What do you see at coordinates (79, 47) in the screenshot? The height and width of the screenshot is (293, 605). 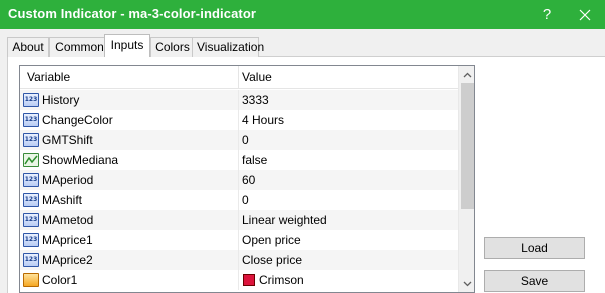 I see `tab-common: Common` at bounding box center [79, 47].